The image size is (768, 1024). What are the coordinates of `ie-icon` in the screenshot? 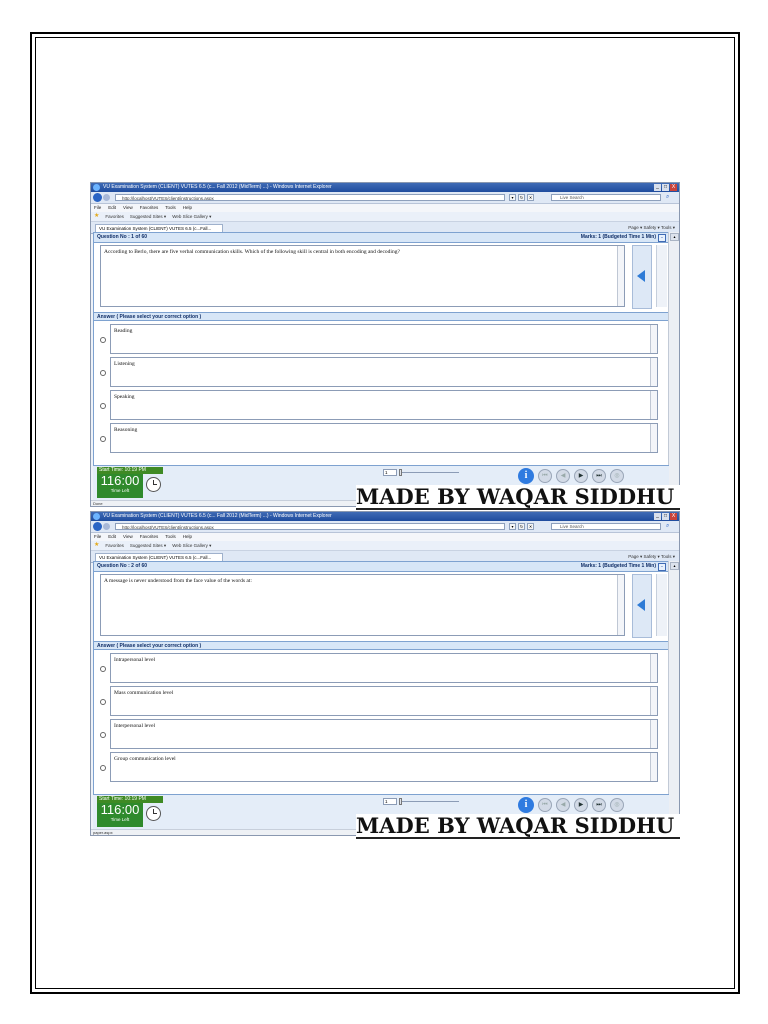 It's located at (96, 187).